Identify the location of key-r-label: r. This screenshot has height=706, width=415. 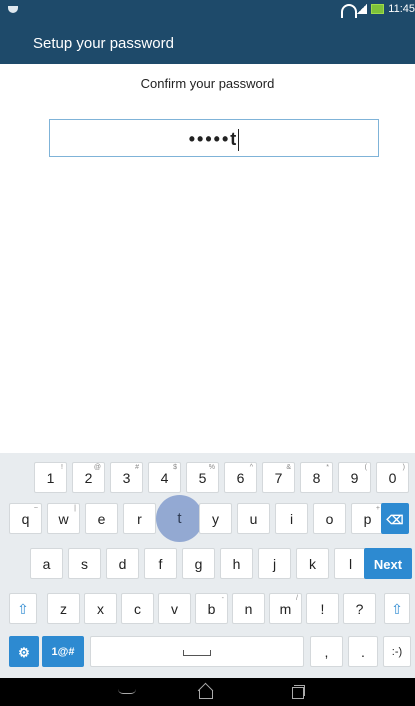
(139, 519).